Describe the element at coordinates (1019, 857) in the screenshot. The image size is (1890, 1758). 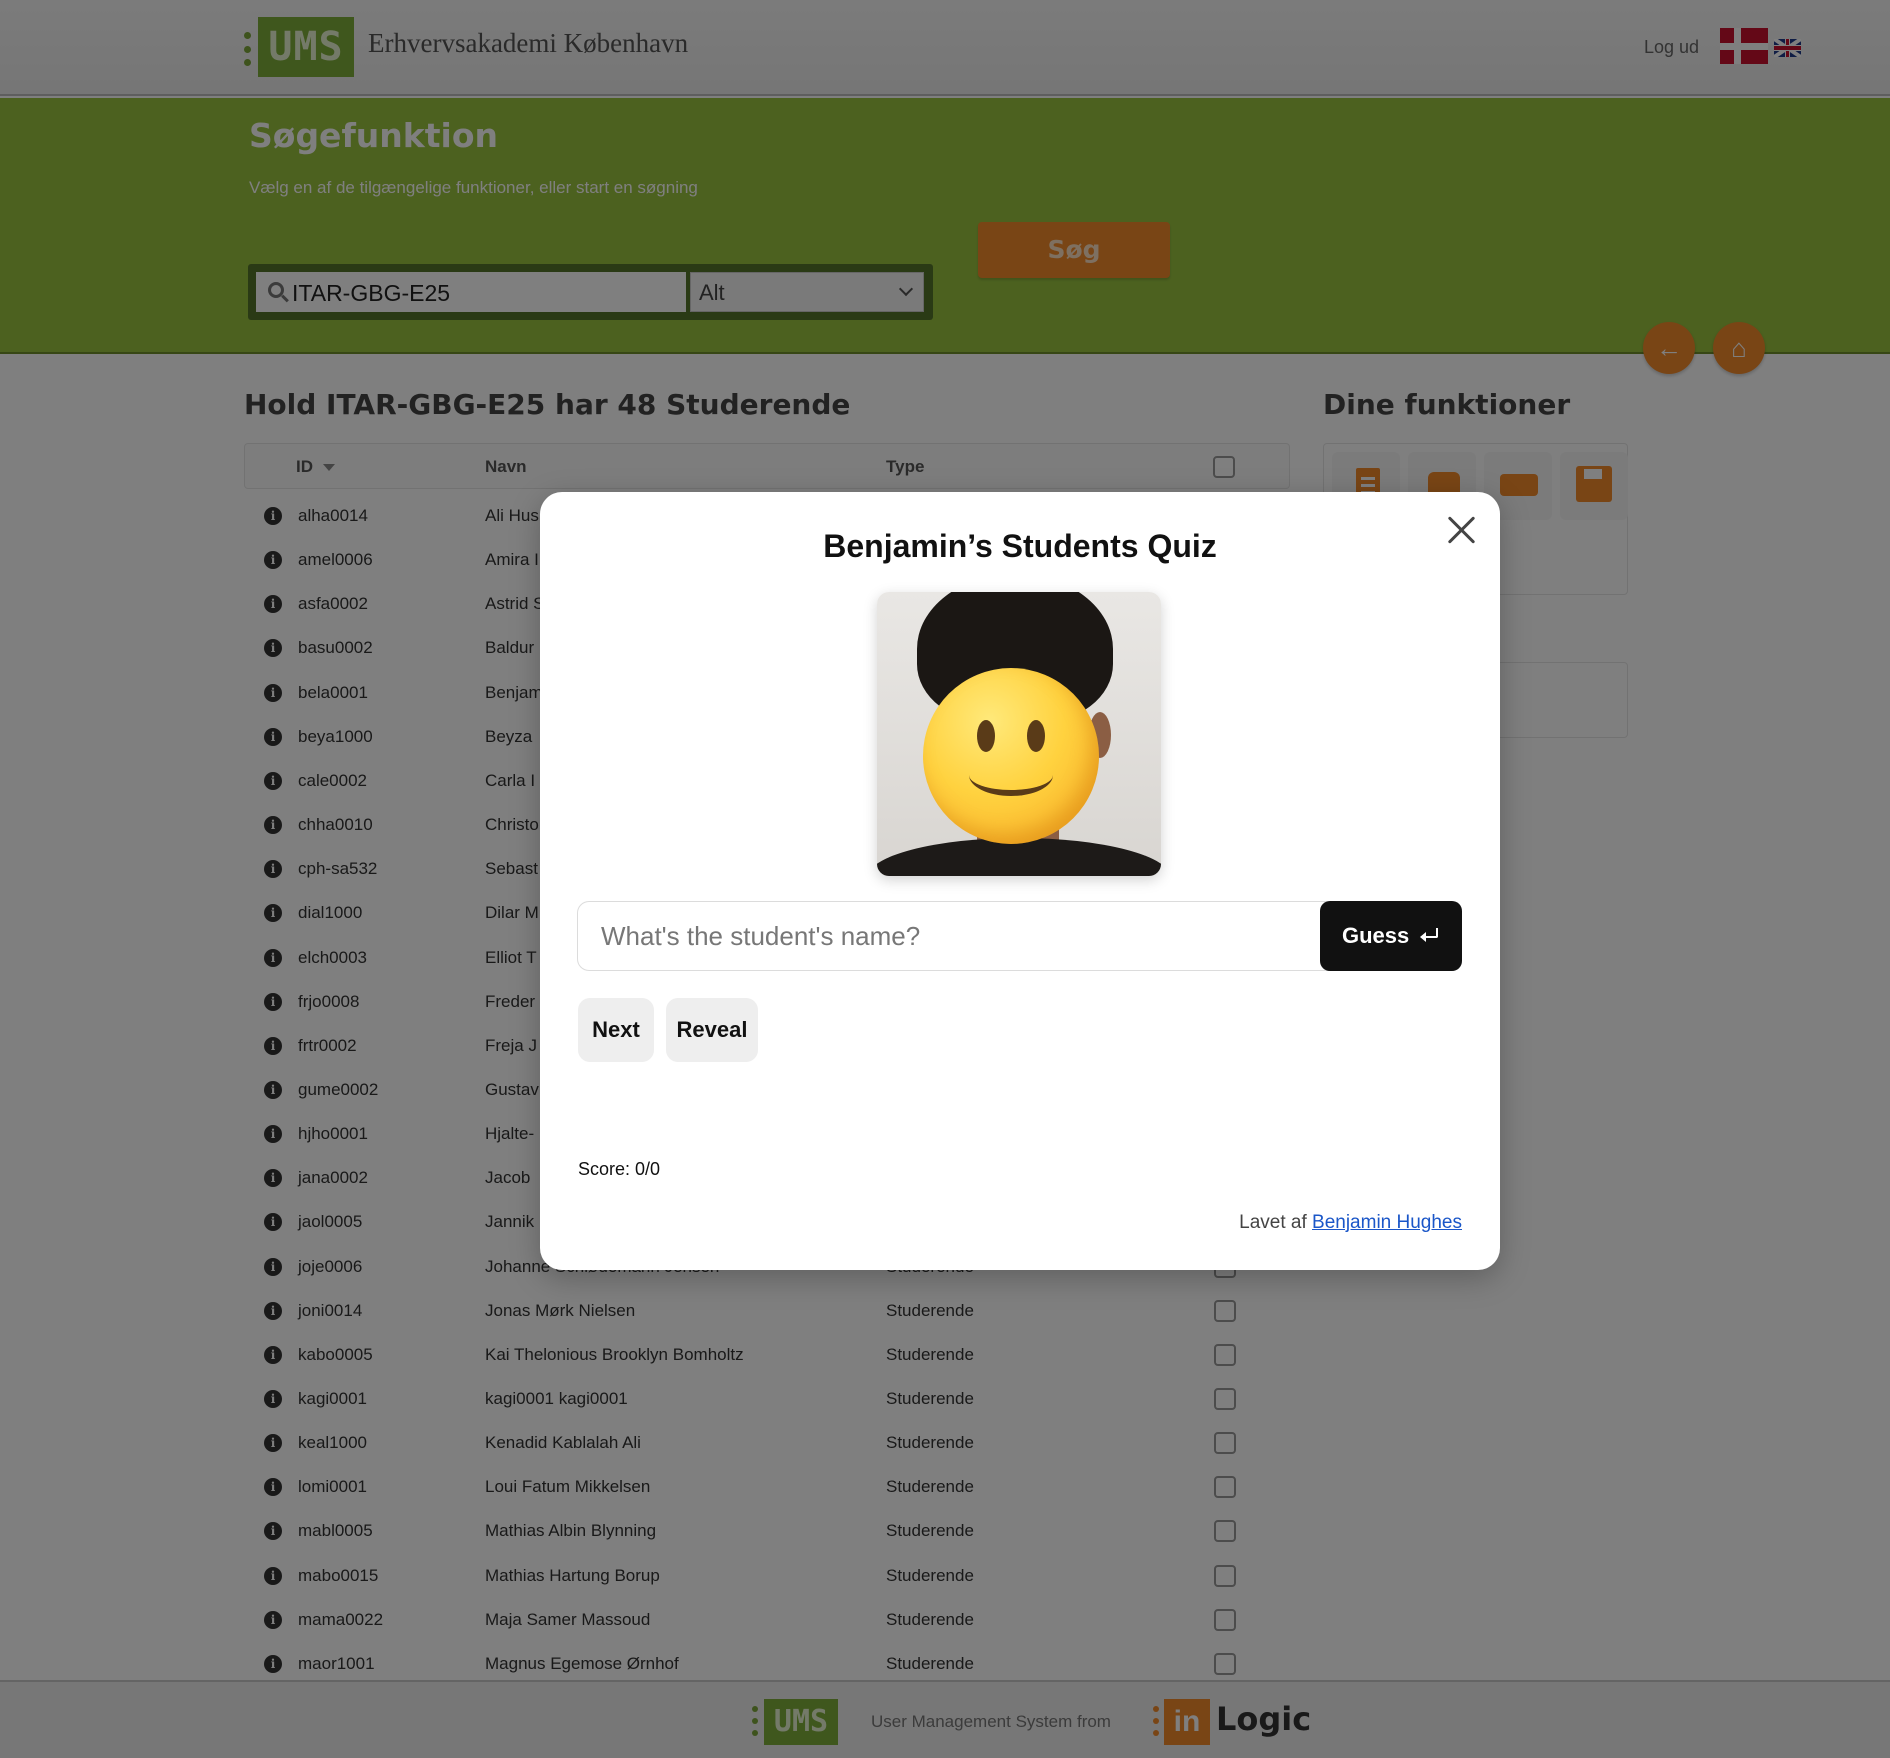
I see `photo-shoulders` at that location.